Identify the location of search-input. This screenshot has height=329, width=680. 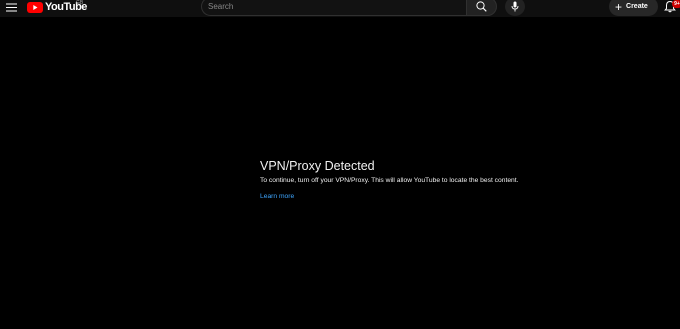
(333, 7).